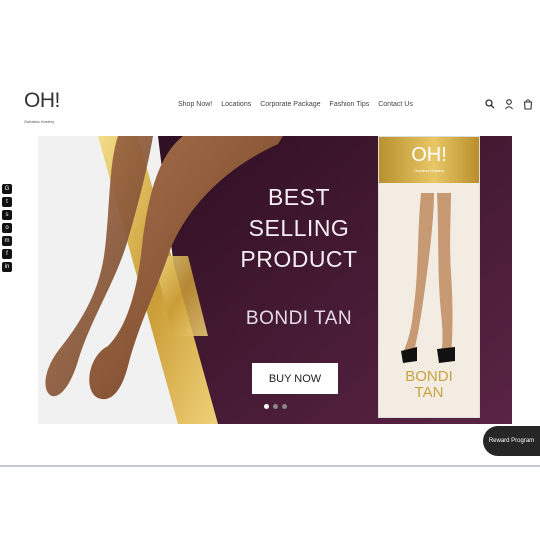 This screenshot has width=540, height=540. Describe the element at coordinates (7, 202) in the screenshot. I see `twitter-icon: t` at that location.